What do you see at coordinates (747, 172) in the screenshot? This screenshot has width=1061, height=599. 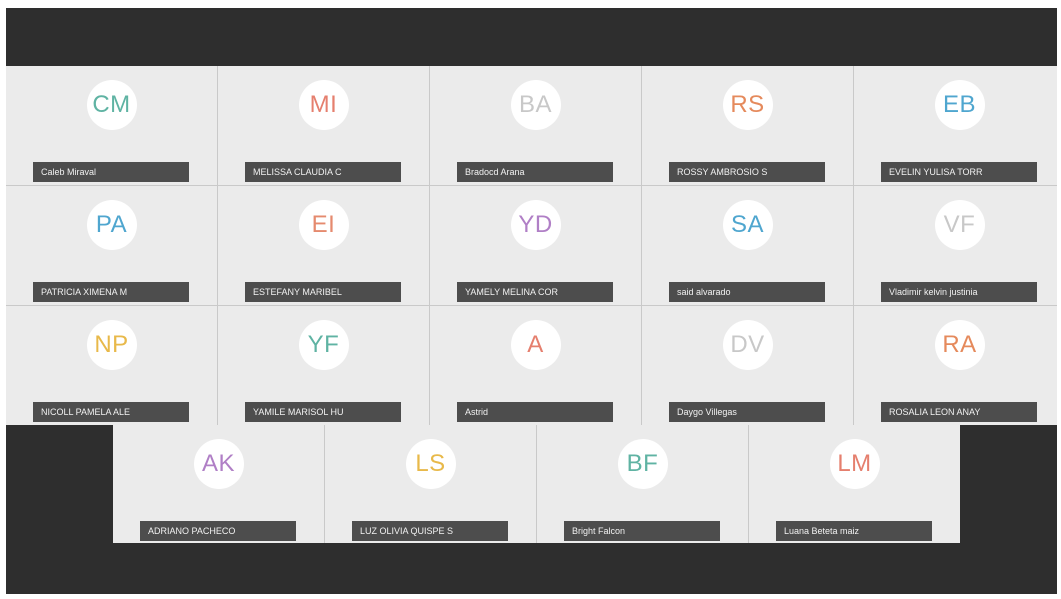 I see `participant-name-label: ROSSY AMBROSIO S` at bounding box center [747, 172].